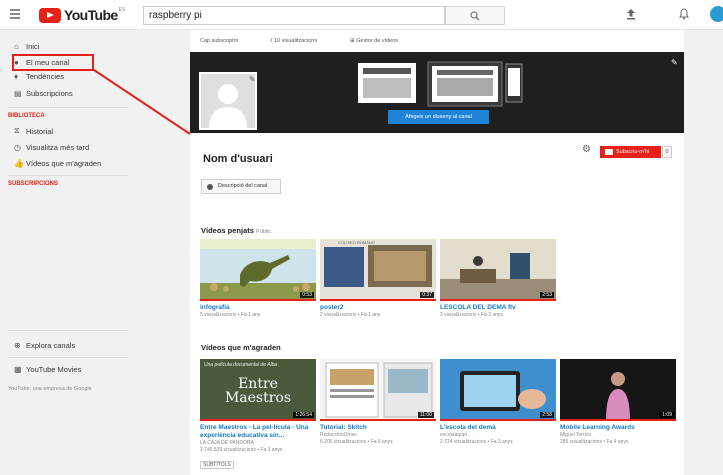 The height and width of the screenshot is (475, 723). Describe the element at coordinates (50, 389) in the screenshot. I see `sidebar-footer: YouTube, una empresa de Google` at that location.